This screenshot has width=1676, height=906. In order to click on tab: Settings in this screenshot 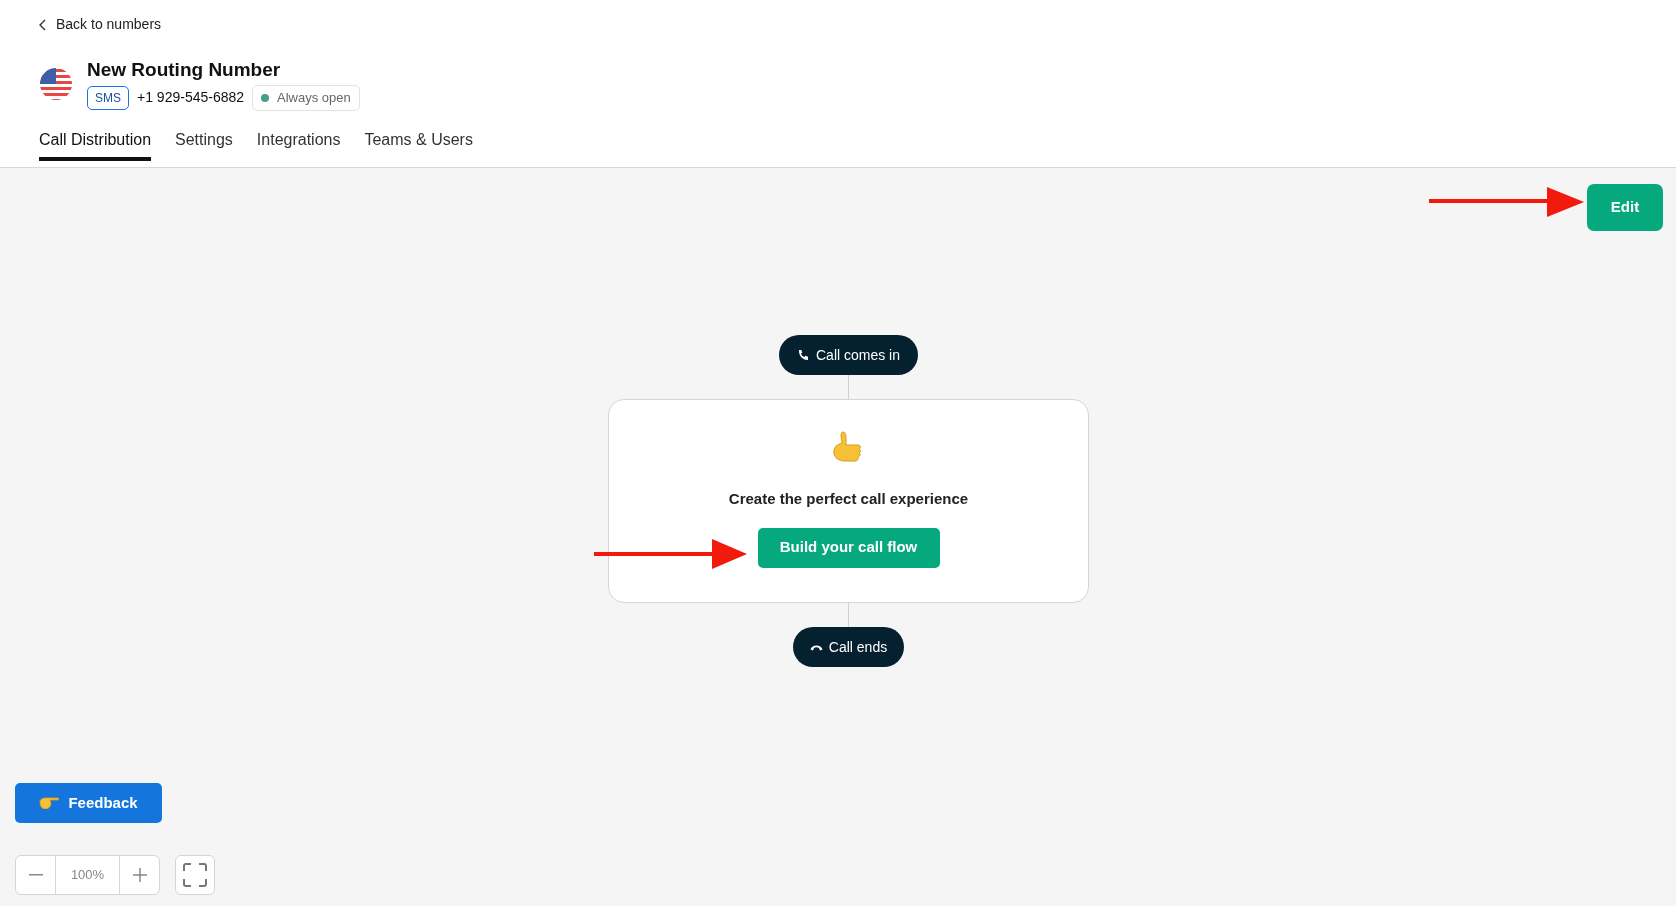, I will do `click(204, 143)`.